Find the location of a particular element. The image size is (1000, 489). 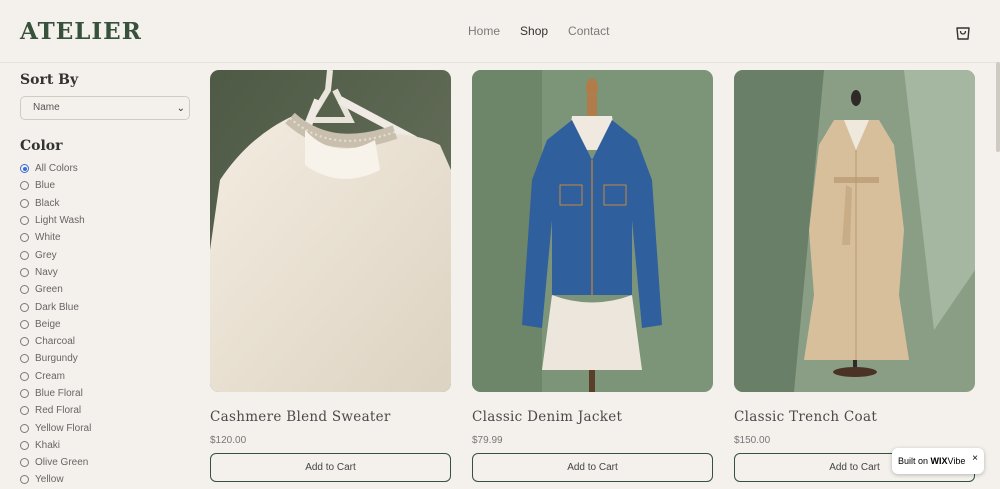

badge-brand: WIX is located at coordinates (939, 461).